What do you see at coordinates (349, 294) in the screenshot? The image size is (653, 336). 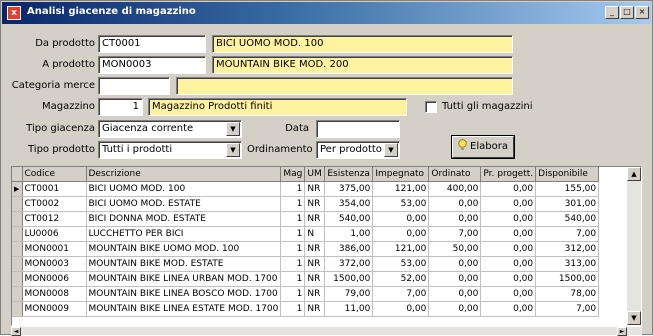 I see `table-cell: 79,00` at bounding box center [349, 294].